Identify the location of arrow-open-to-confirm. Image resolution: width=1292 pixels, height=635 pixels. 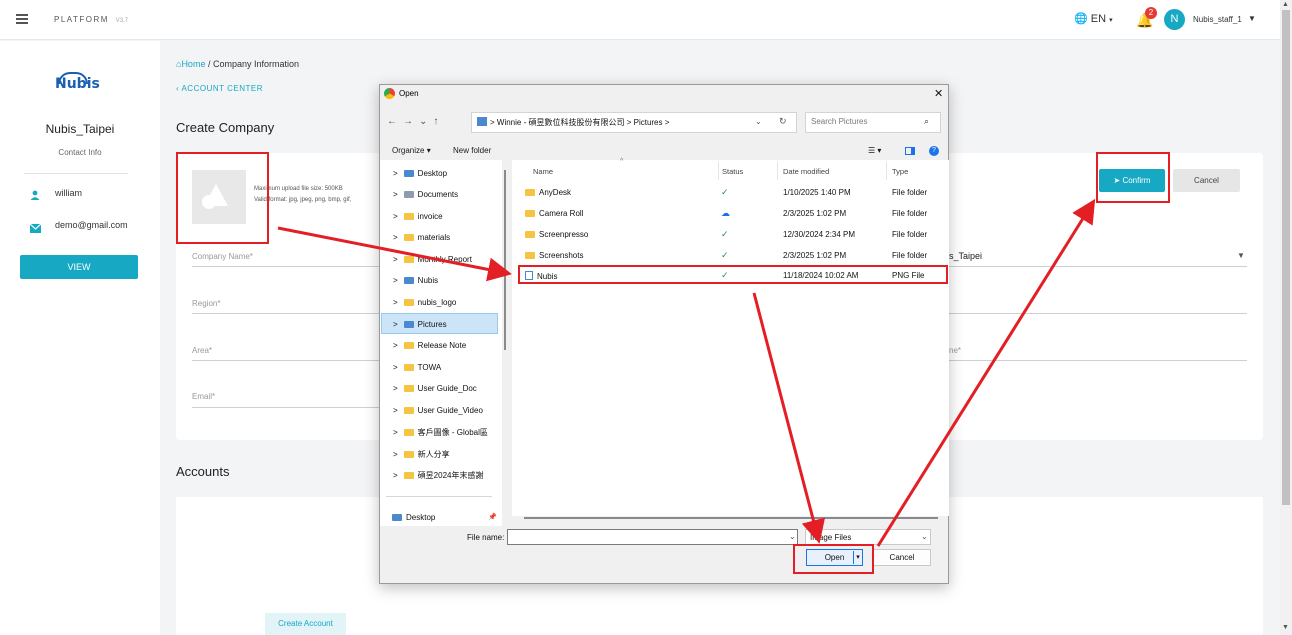
(986, 372).